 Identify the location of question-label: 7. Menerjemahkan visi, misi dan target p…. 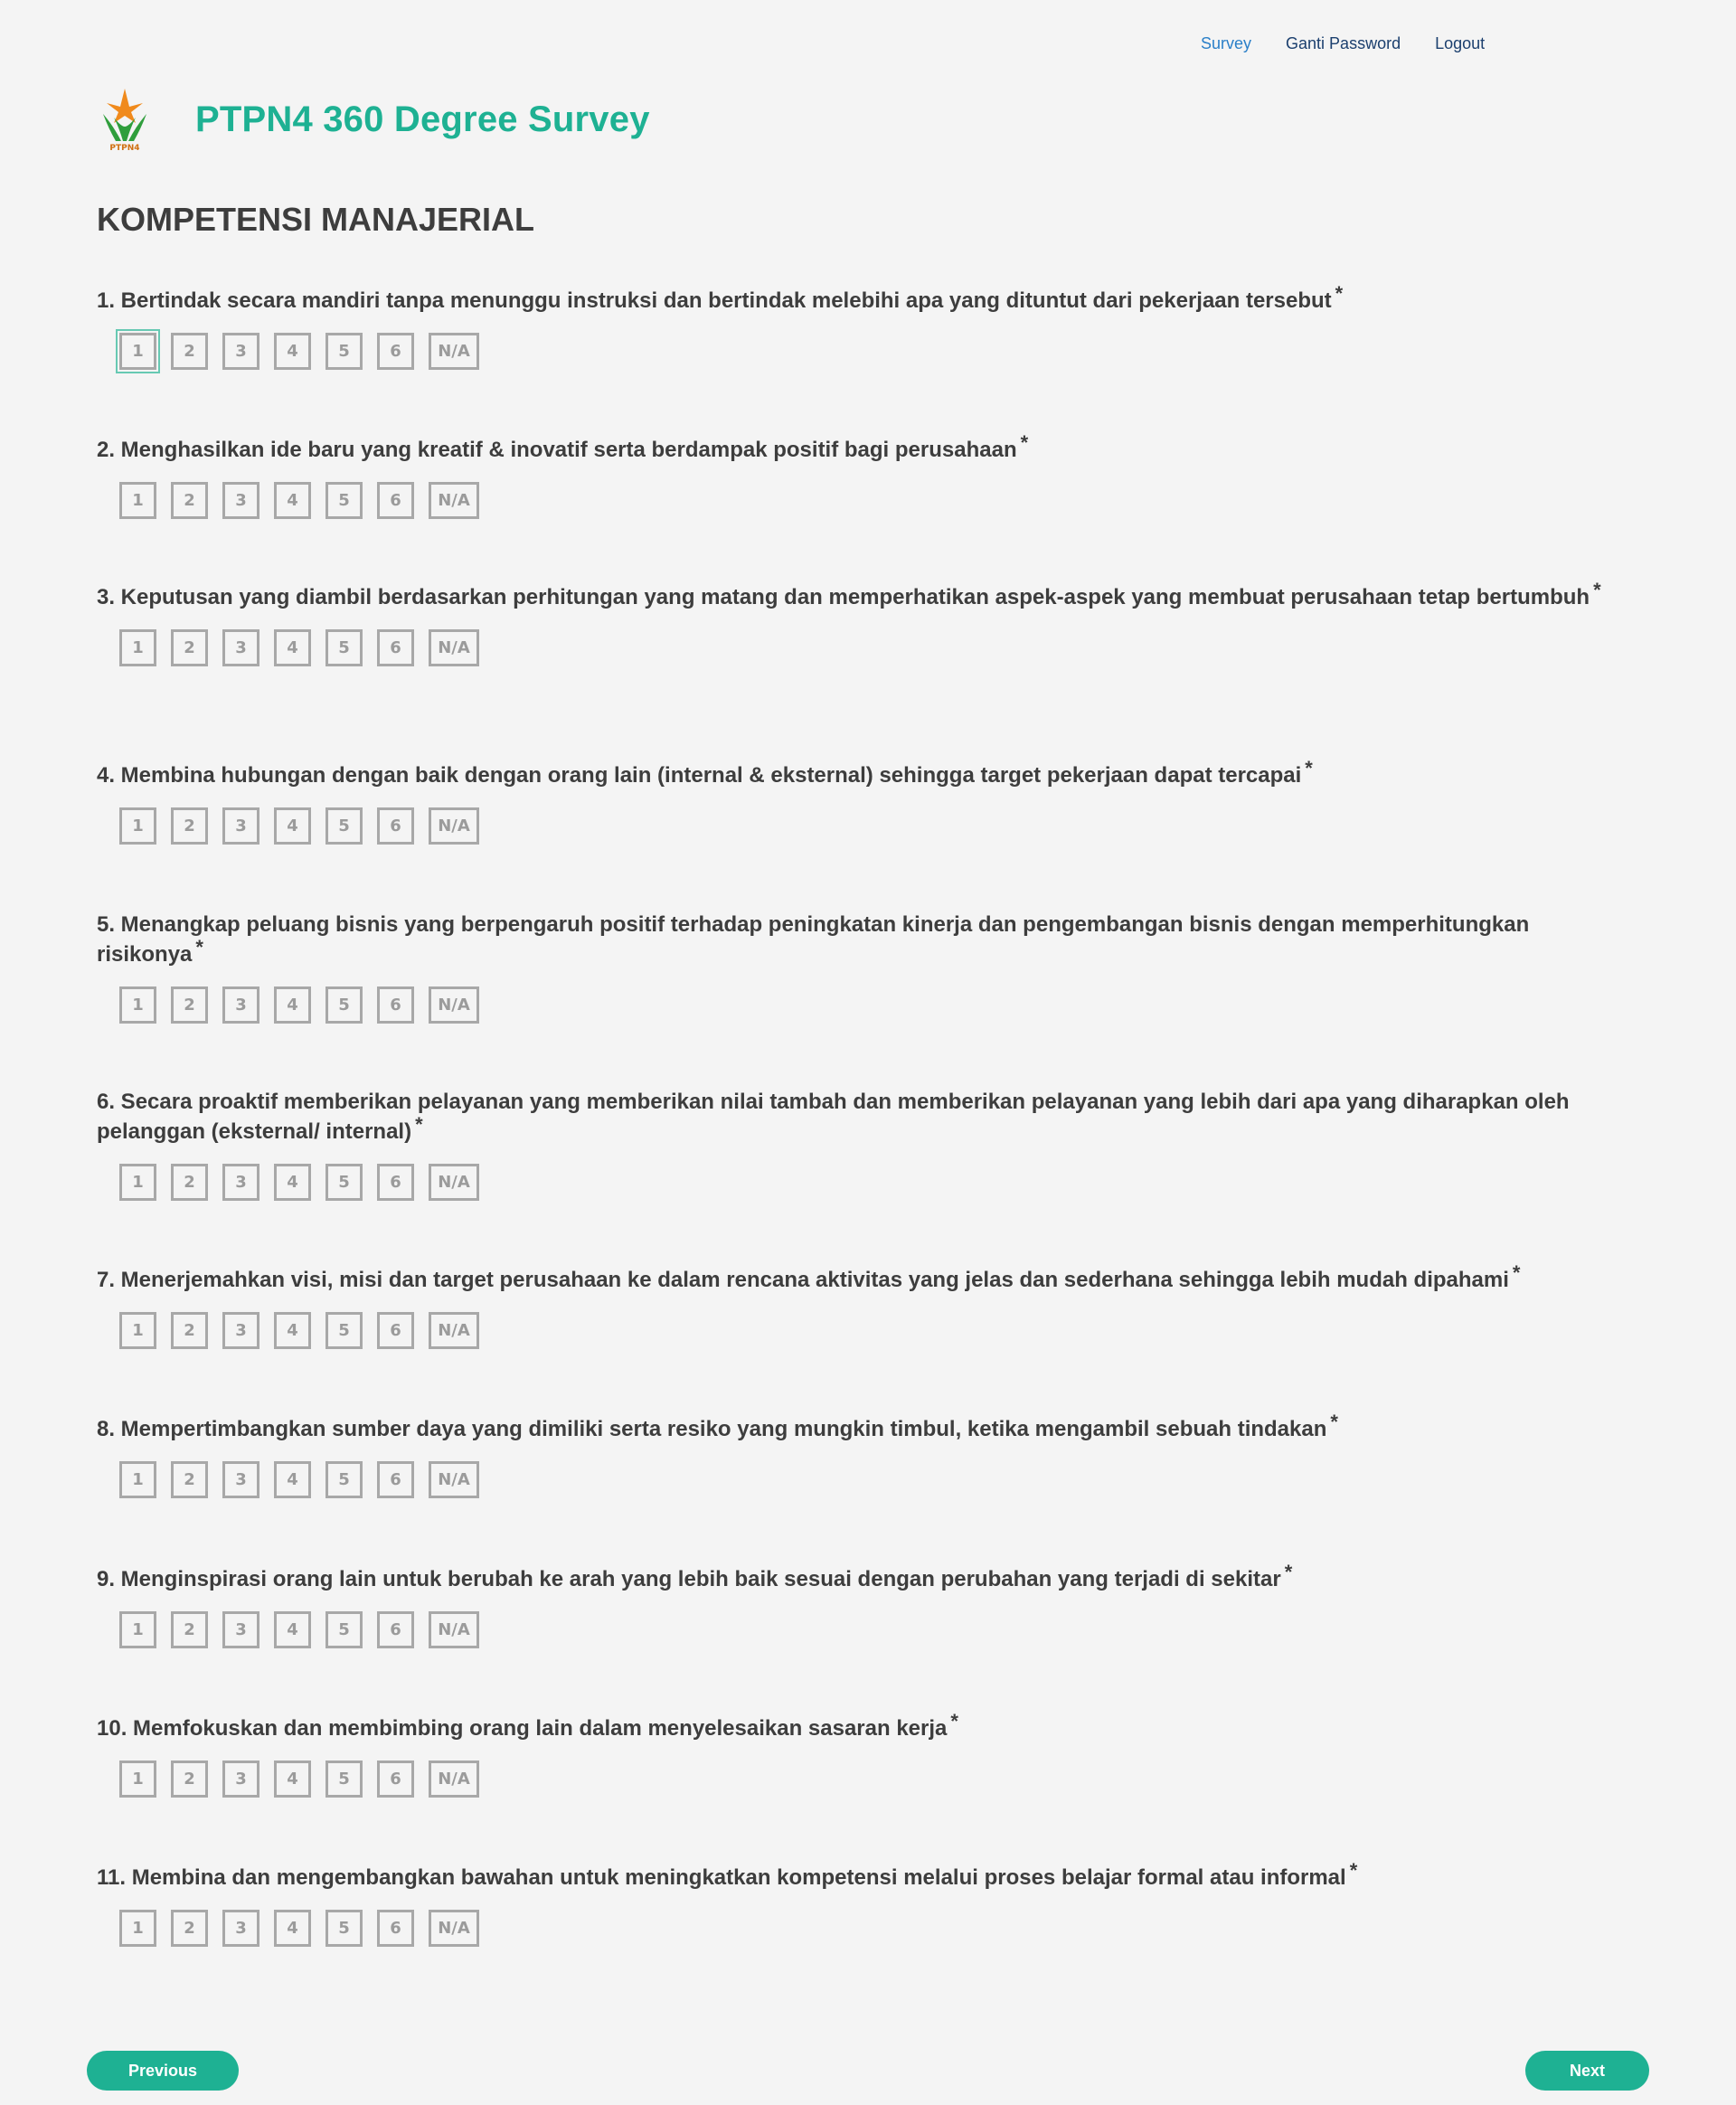
(803, 1280).